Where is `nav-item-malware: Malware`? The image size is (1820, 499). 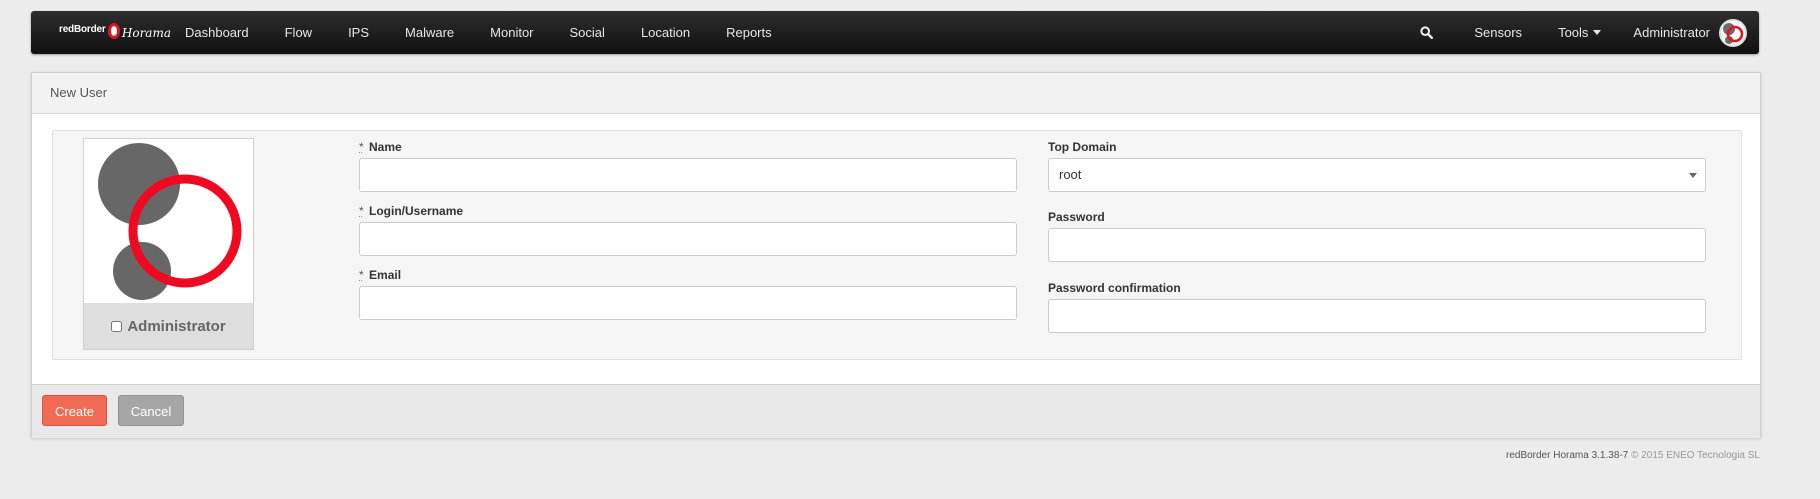
nav-item-malware: Malware is located at coordinates (429, 32).